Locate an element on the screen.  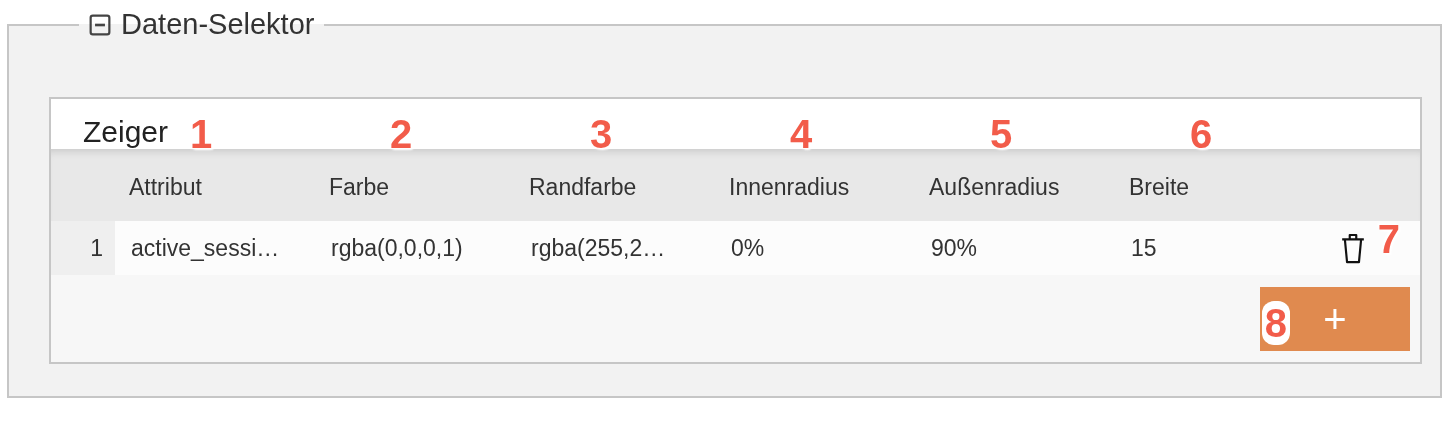
callout-number: 3 is located at coordinates (601, 134).